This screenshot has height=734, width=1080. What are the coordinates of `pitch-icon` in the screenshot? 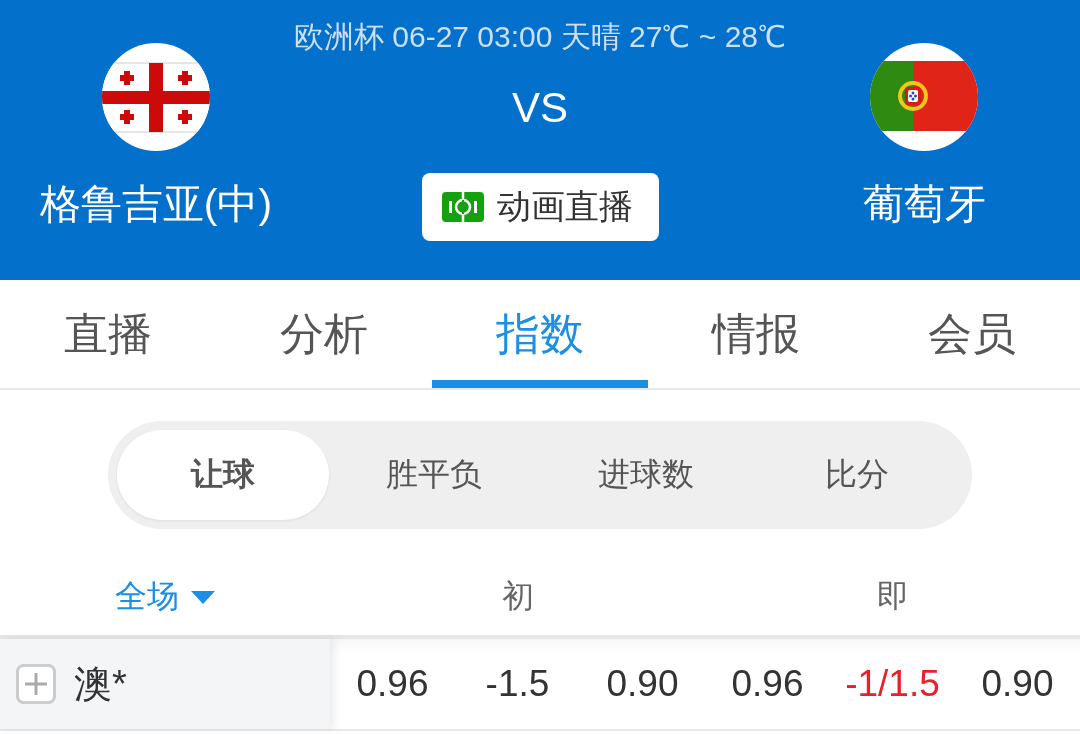 It's located at (462, 207).